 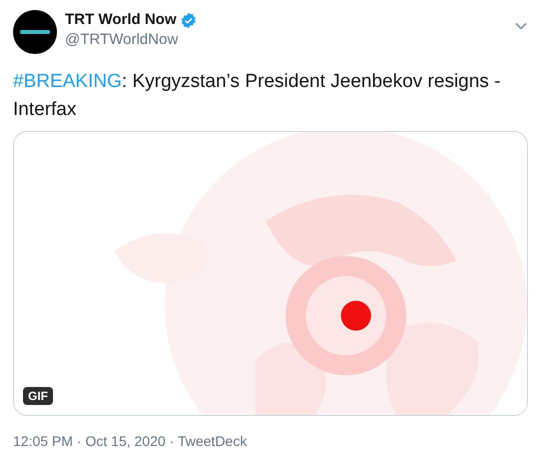 What do you see at coordinates (120, 20) in the screenshot?
I see `author-name: TRT World Now` at bounding box center [120, 20].